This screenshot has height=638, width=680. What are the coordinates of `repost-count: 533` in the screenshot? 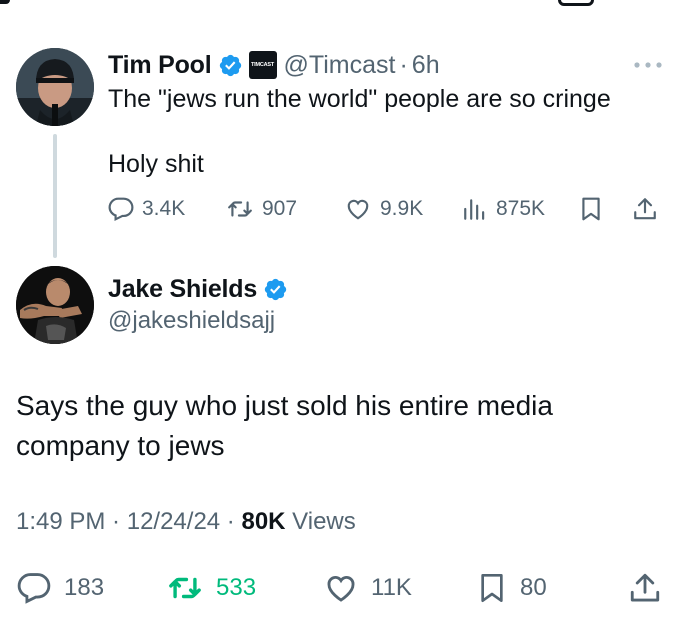 It's located at (236, 587).